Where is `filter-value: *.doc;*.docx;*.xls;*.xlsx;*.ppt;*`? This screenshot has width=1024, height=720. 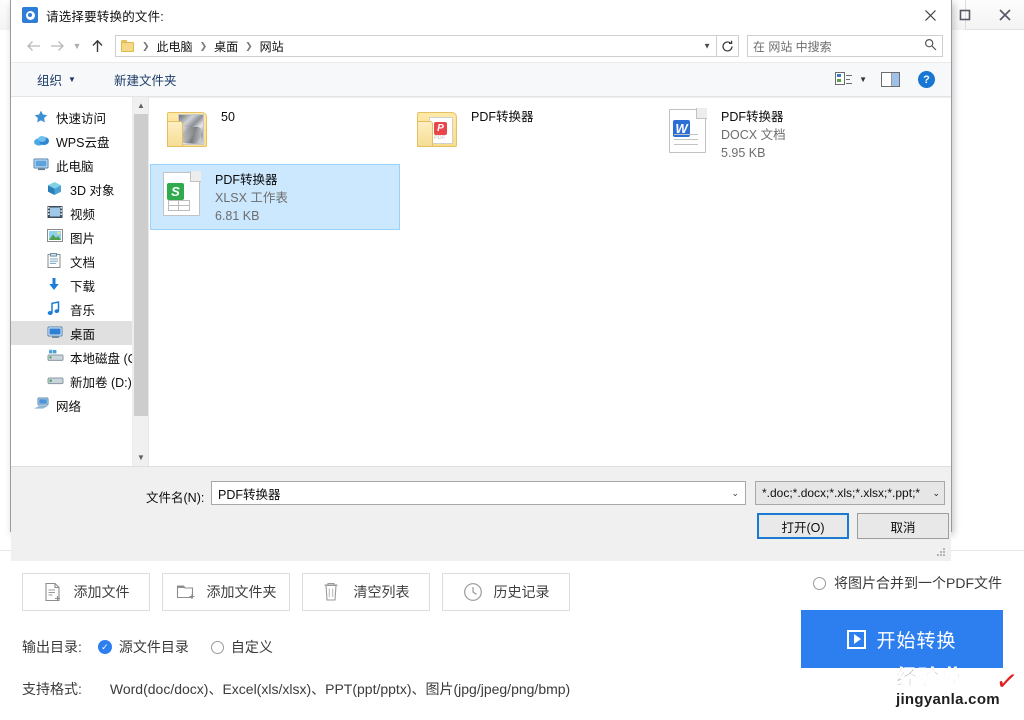
filter-value: *.doc;*.docx;*.xls;*.xlsx;*.ppt;* is located at coordinates (841, 493).